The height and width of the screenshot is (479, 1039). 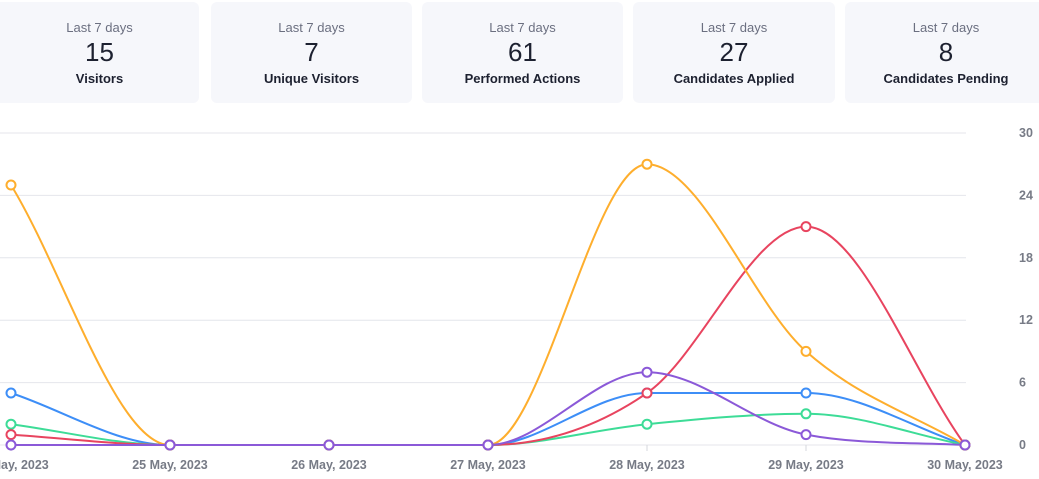 What do you see at coordinates (329, 465) in the screenshot?
I see `x-tick-label: 26 May, 2023` at bounding box center [329, 465].